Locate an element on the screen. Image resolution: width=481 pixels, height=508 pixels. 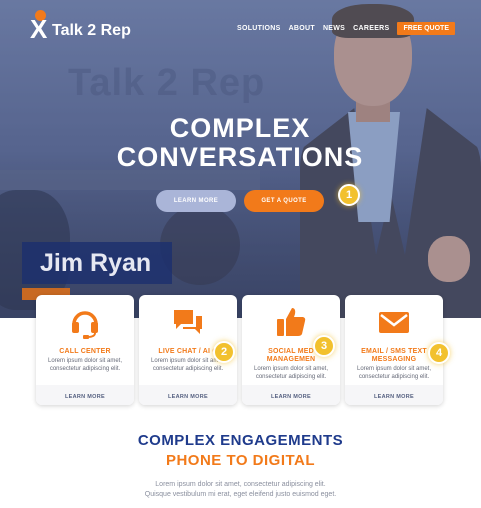
card-title: CALL CENTER is located at coordinates (85, 352).